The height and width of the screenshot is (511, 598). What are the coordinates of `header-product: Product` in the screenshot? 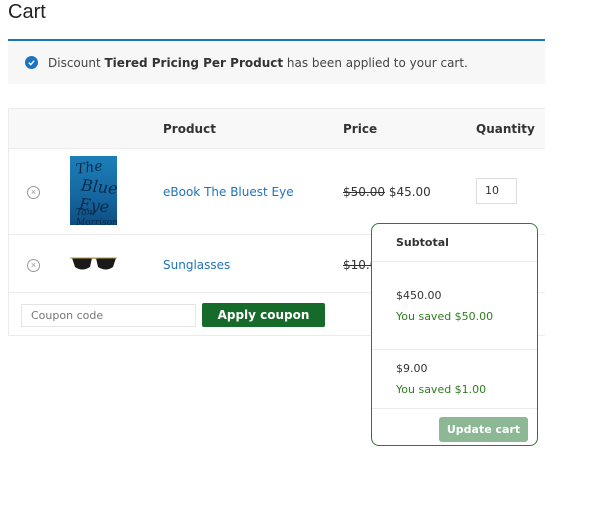 It's located at (189, 129).